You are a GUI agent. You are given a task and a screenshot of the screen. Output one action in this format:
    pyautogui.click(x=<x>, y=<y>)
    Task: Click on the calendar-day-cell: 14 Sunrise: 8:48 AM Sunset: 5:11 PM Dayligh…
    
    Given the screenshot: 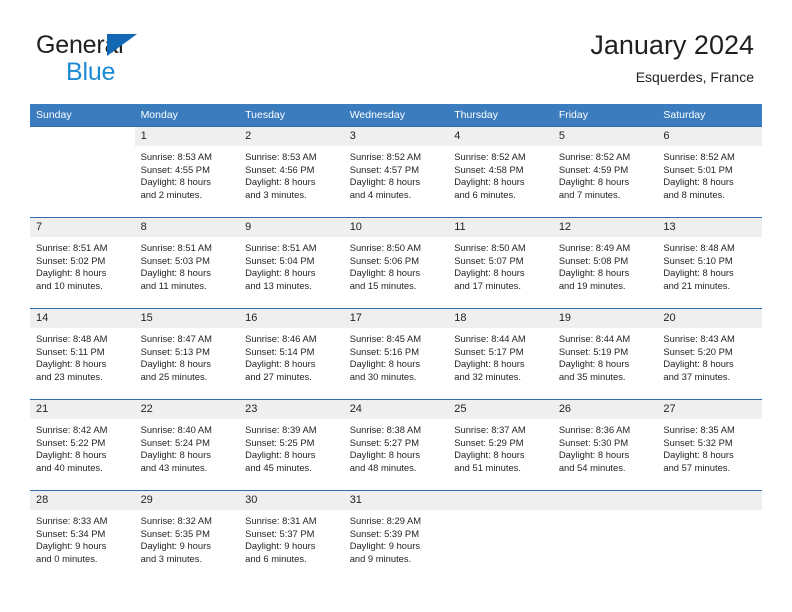 What is the action you would take?
    pyautogui.click(x=82, y=354)
    